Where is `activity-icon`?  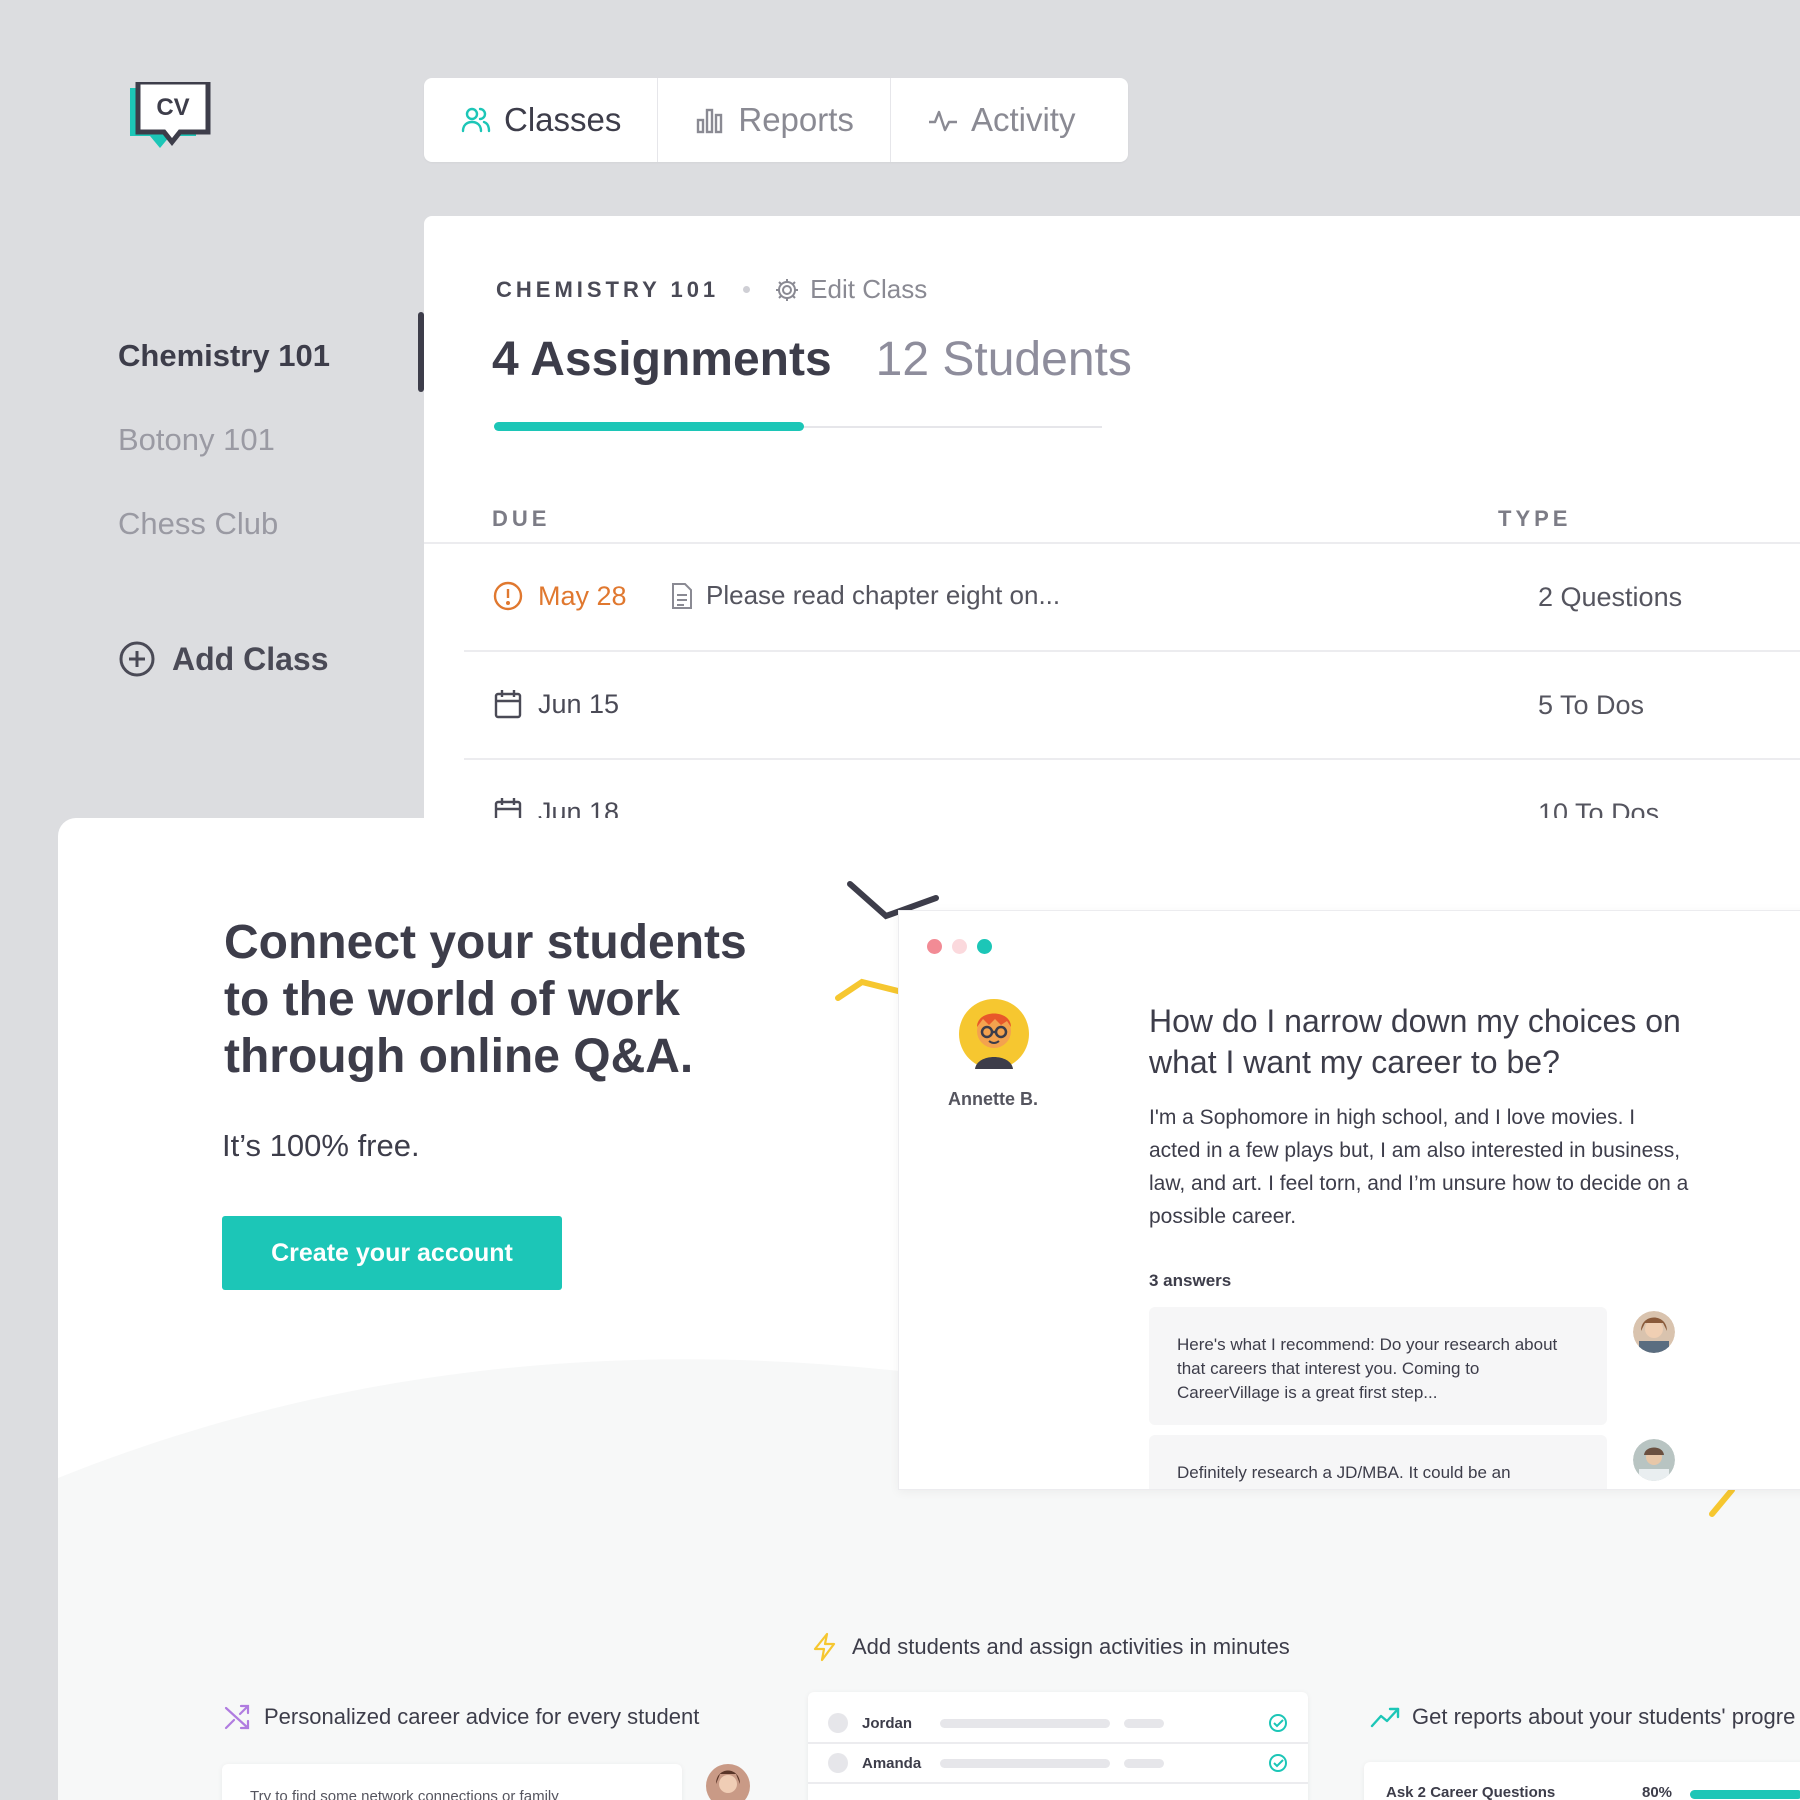 activity-icon is located at coordinates (942, 121).